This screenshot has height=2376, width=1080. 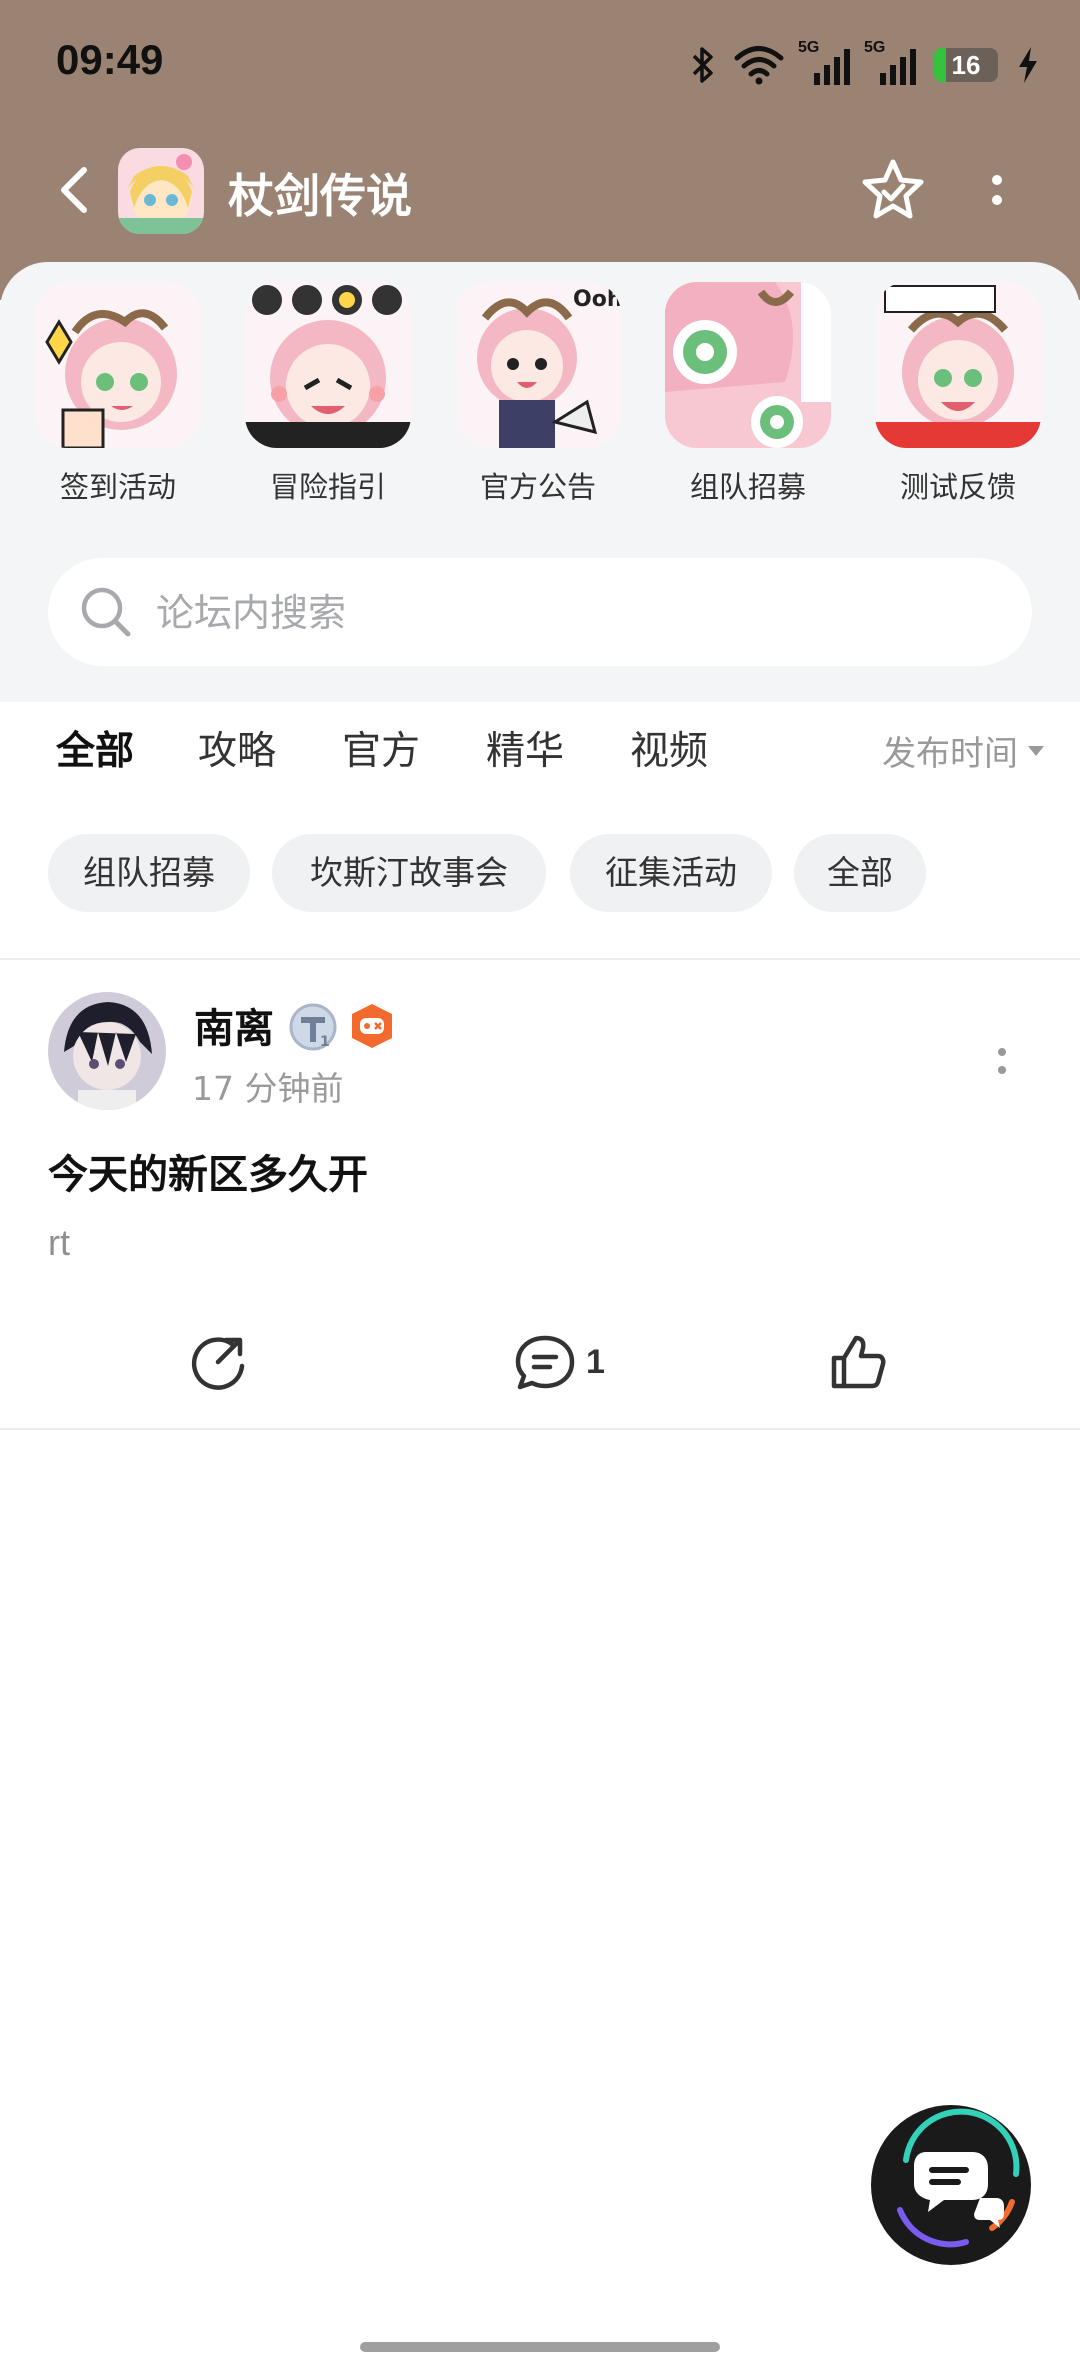 I want to click on post-more-button, so click(x=1002, y=1062).